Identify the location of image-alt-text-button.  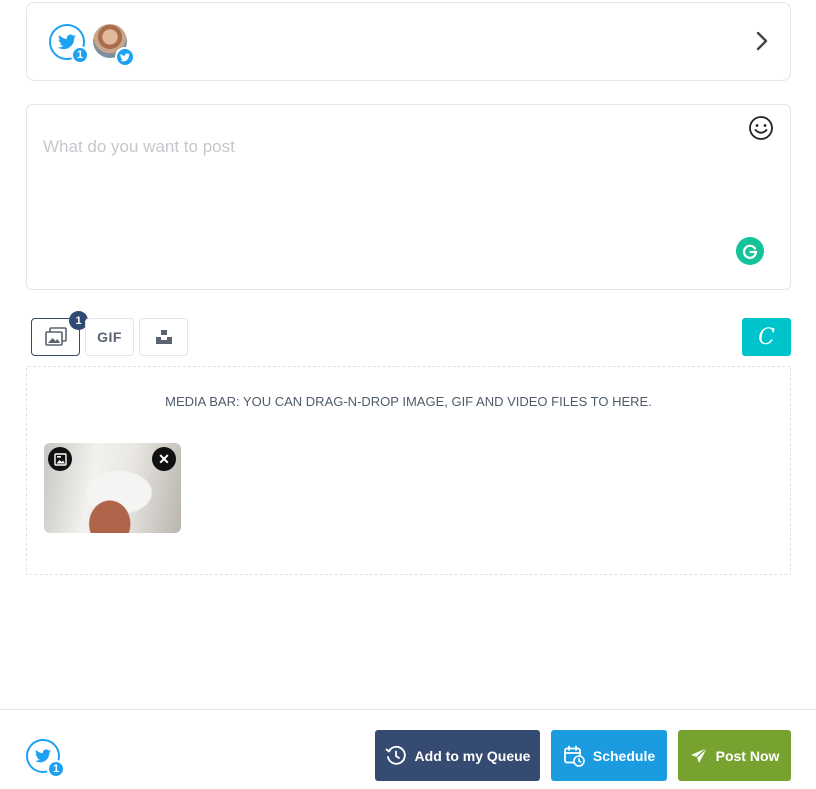
(60, 459).